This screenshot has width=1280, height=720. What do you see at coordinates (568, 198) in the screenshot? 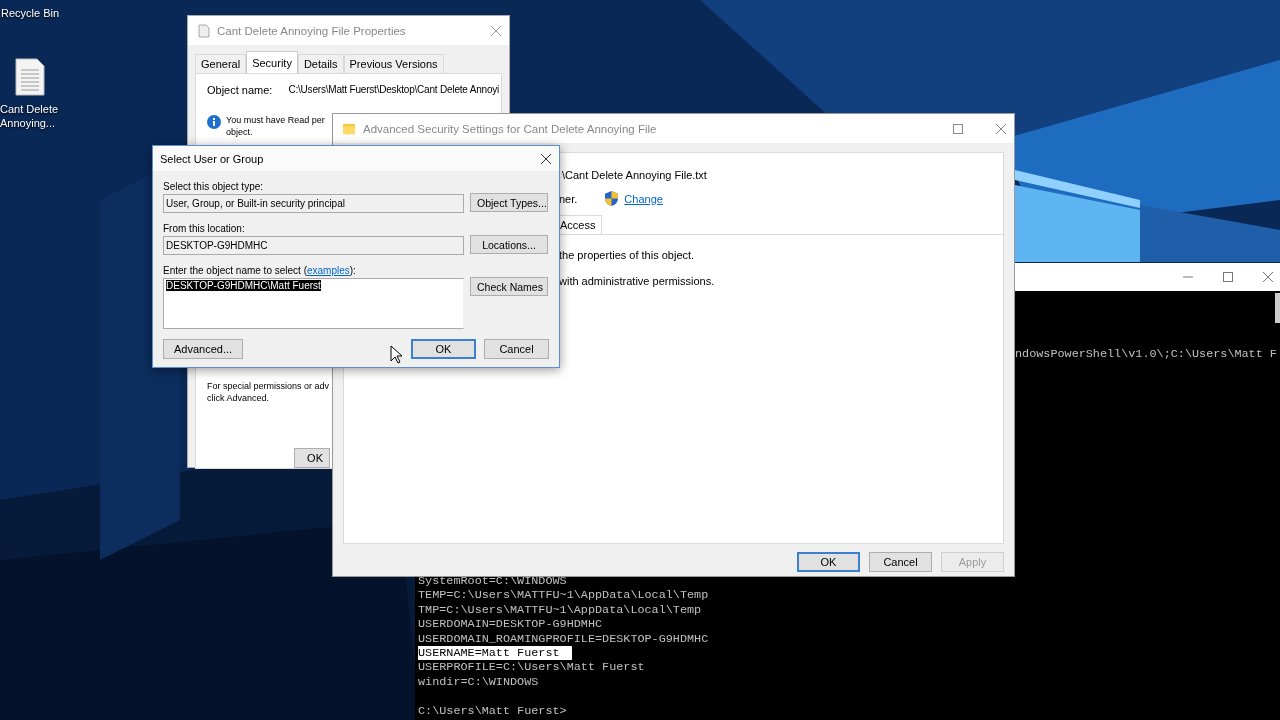
I see `owner-text: ner.` at bounding box center [568, 198].